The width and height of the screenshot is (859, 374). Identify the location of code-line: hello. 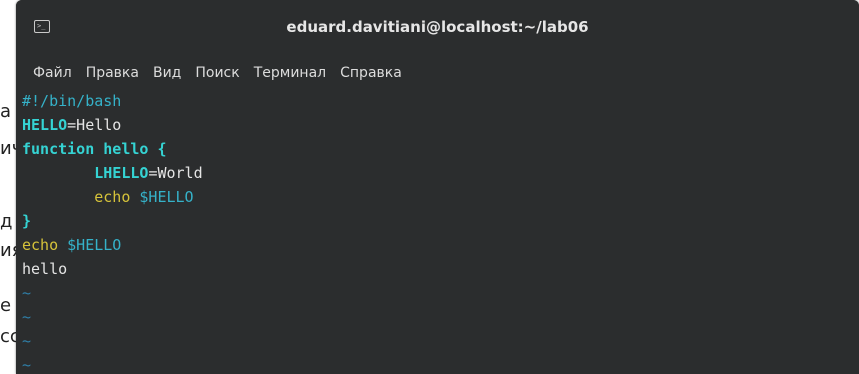
(44, 269).